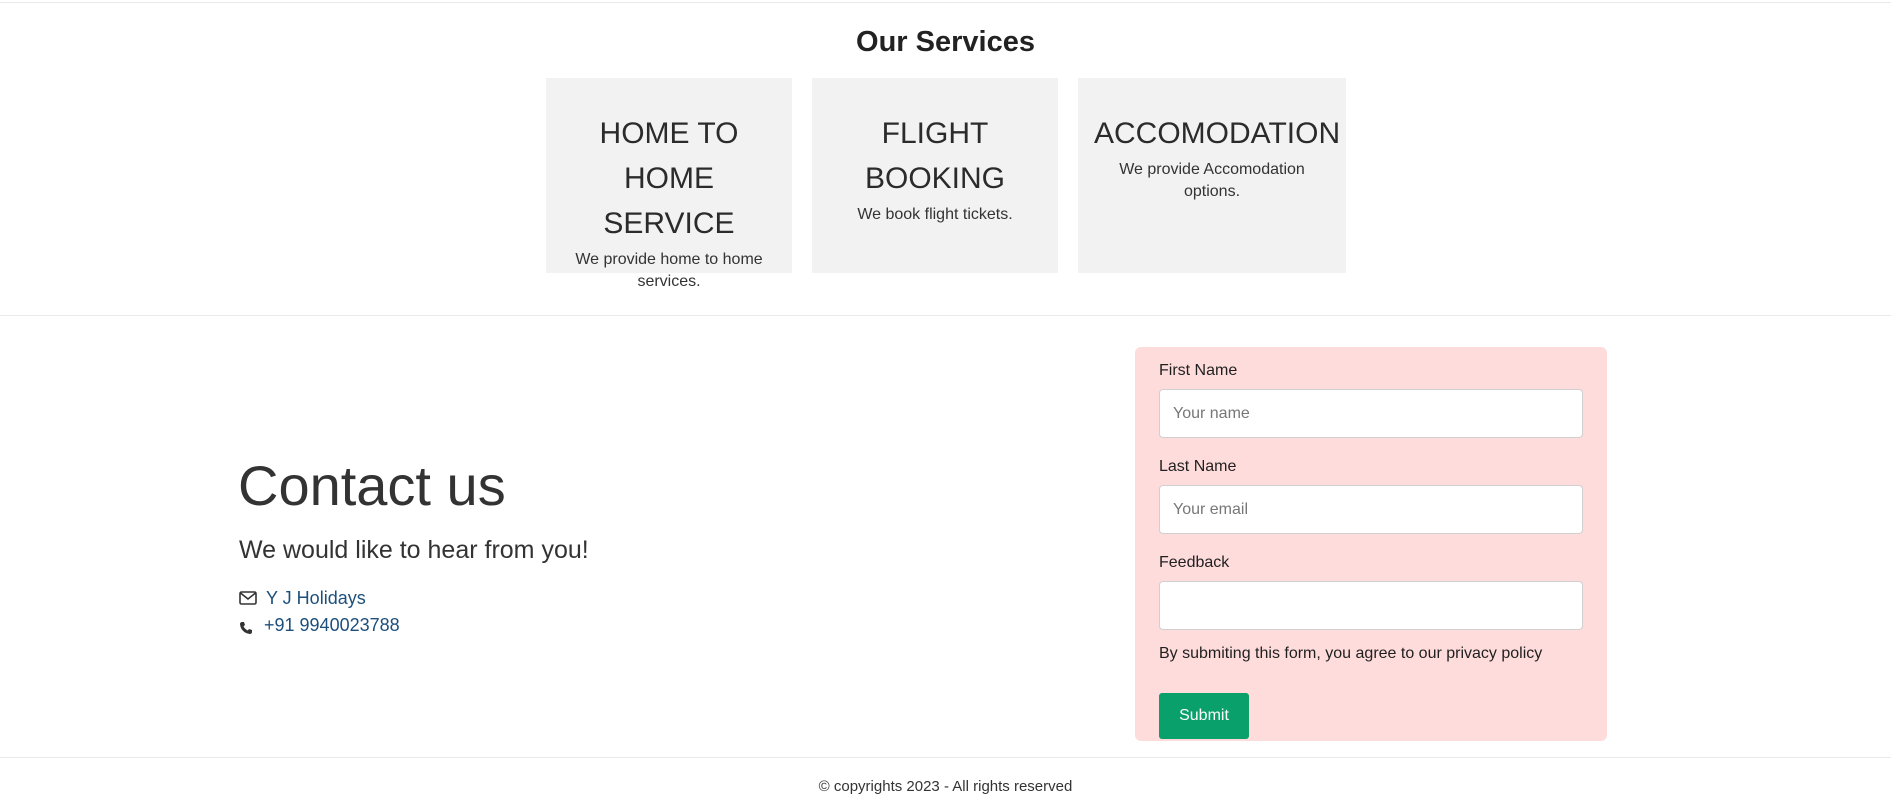 The width and height of the screenshot is (1891, 797). What do you see at coordinates (1198, 466) in the screenshot?
I see `last-name-label: Last Name` at bounding box center [1198, 466].